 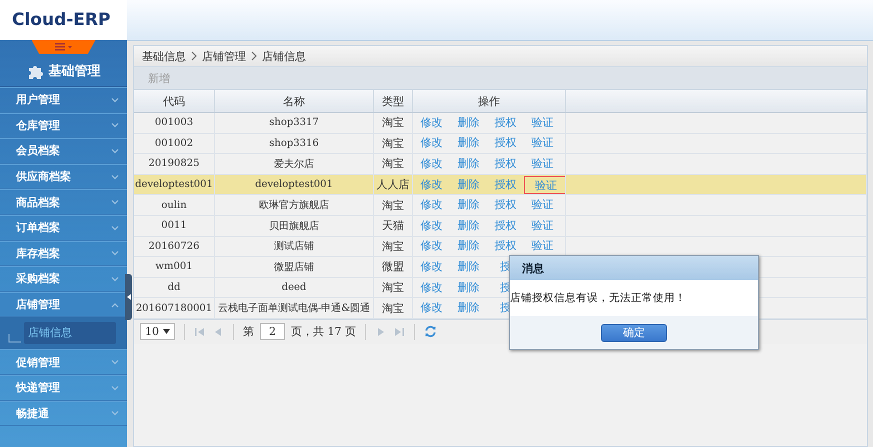 I want to click on table-row: 001002 shop3316 淘宝 修改 删除 授权 验证, so click(x=500, y=143).